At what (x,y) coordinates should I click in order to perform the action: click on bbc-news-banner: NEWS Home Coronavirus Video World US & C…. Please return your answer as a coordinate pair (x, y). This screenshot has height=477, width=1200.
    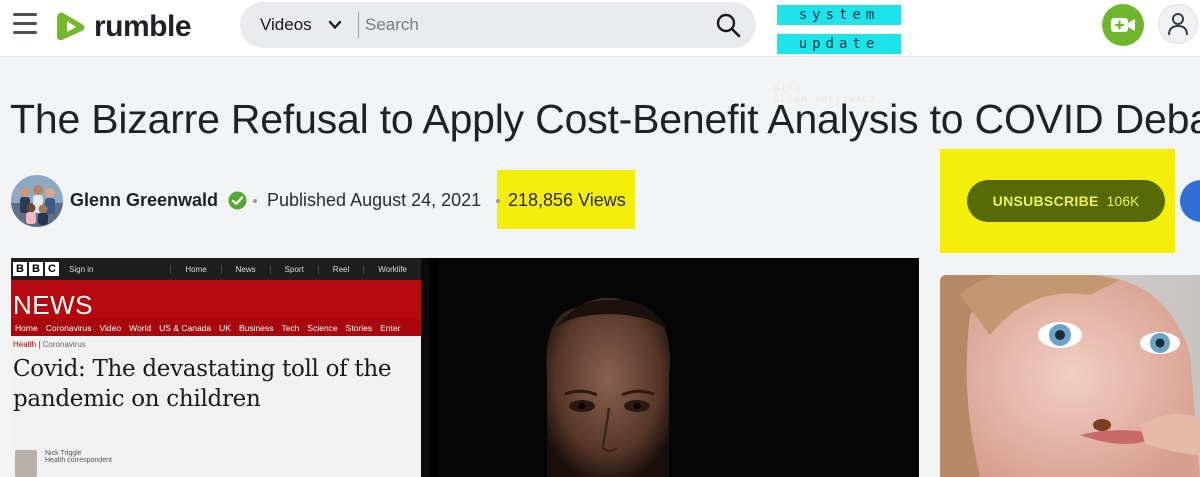
    Looking at the image, I should click on (216, 308).